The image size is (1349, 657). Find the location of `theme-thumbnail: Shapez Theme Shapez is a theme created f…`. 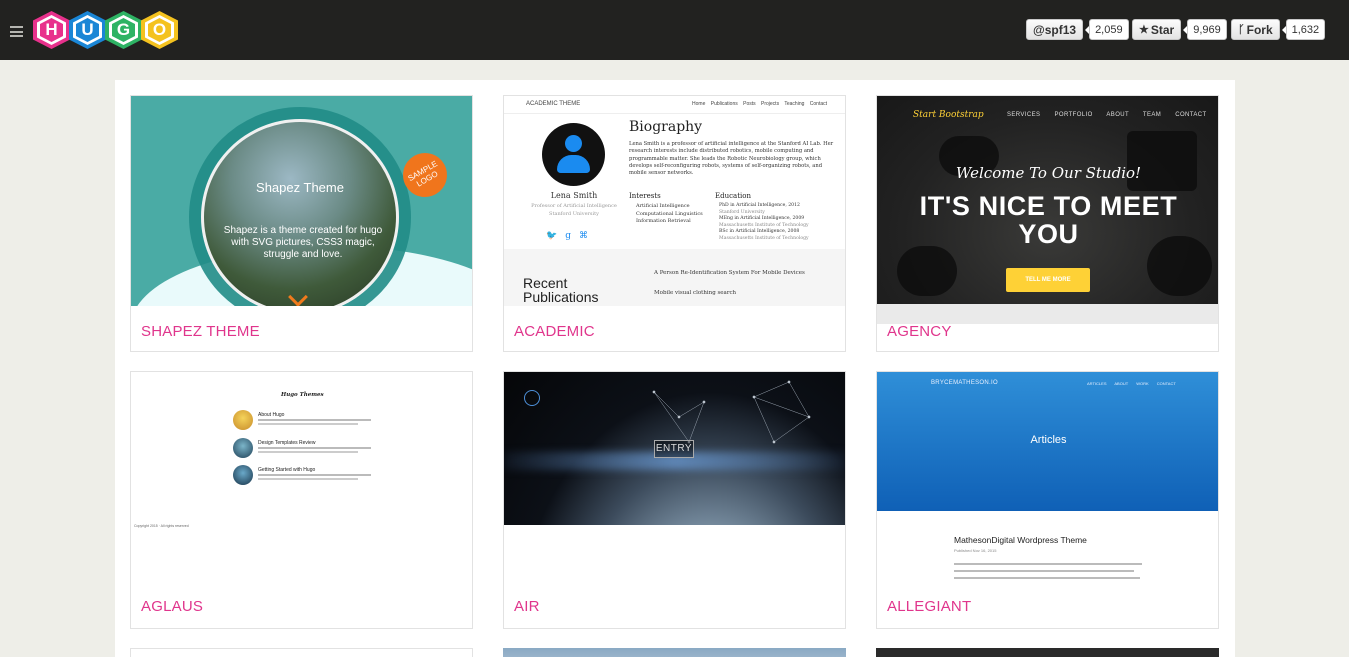

theme-thumbnail: Shapez Theme Shapez is a theme created f… is located at coordinates (301, 201).